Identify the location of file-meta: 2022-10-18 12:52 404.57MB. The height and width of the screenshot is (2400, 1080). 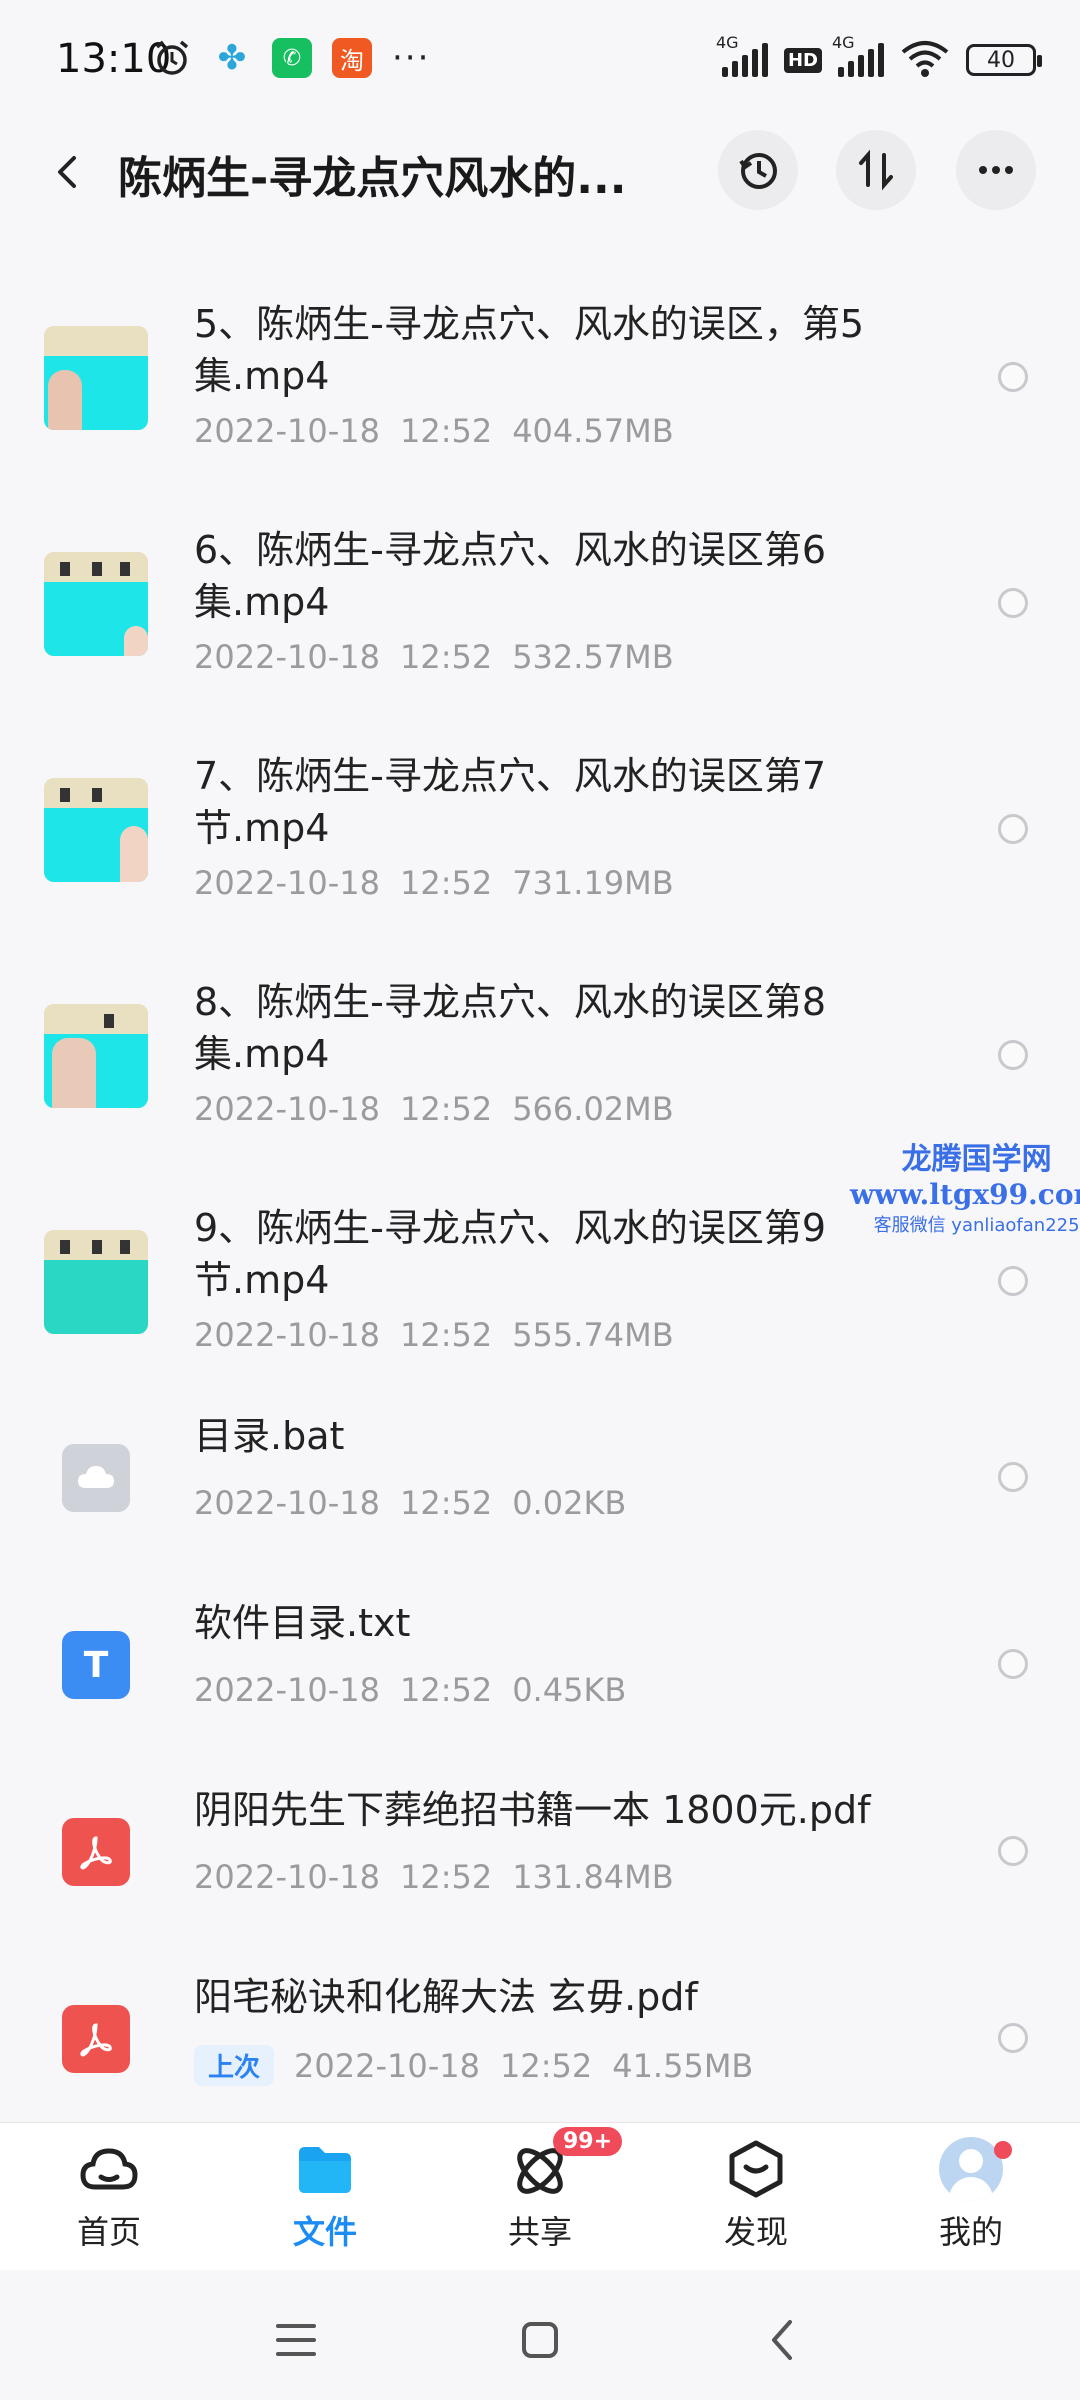
(434, 431).